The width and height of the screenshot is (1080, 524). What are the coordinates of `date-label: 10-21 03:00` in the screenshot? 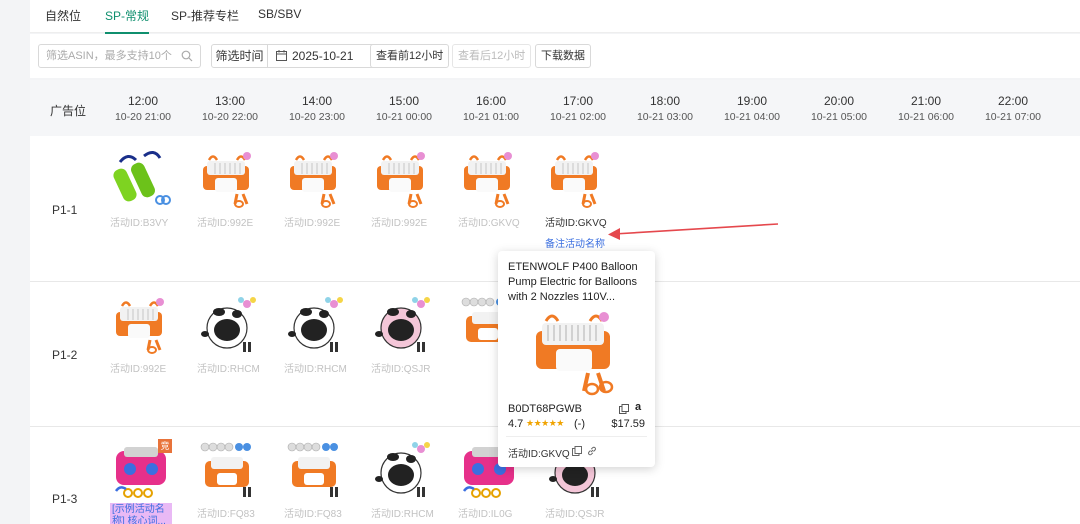 It's located at (665, 117).